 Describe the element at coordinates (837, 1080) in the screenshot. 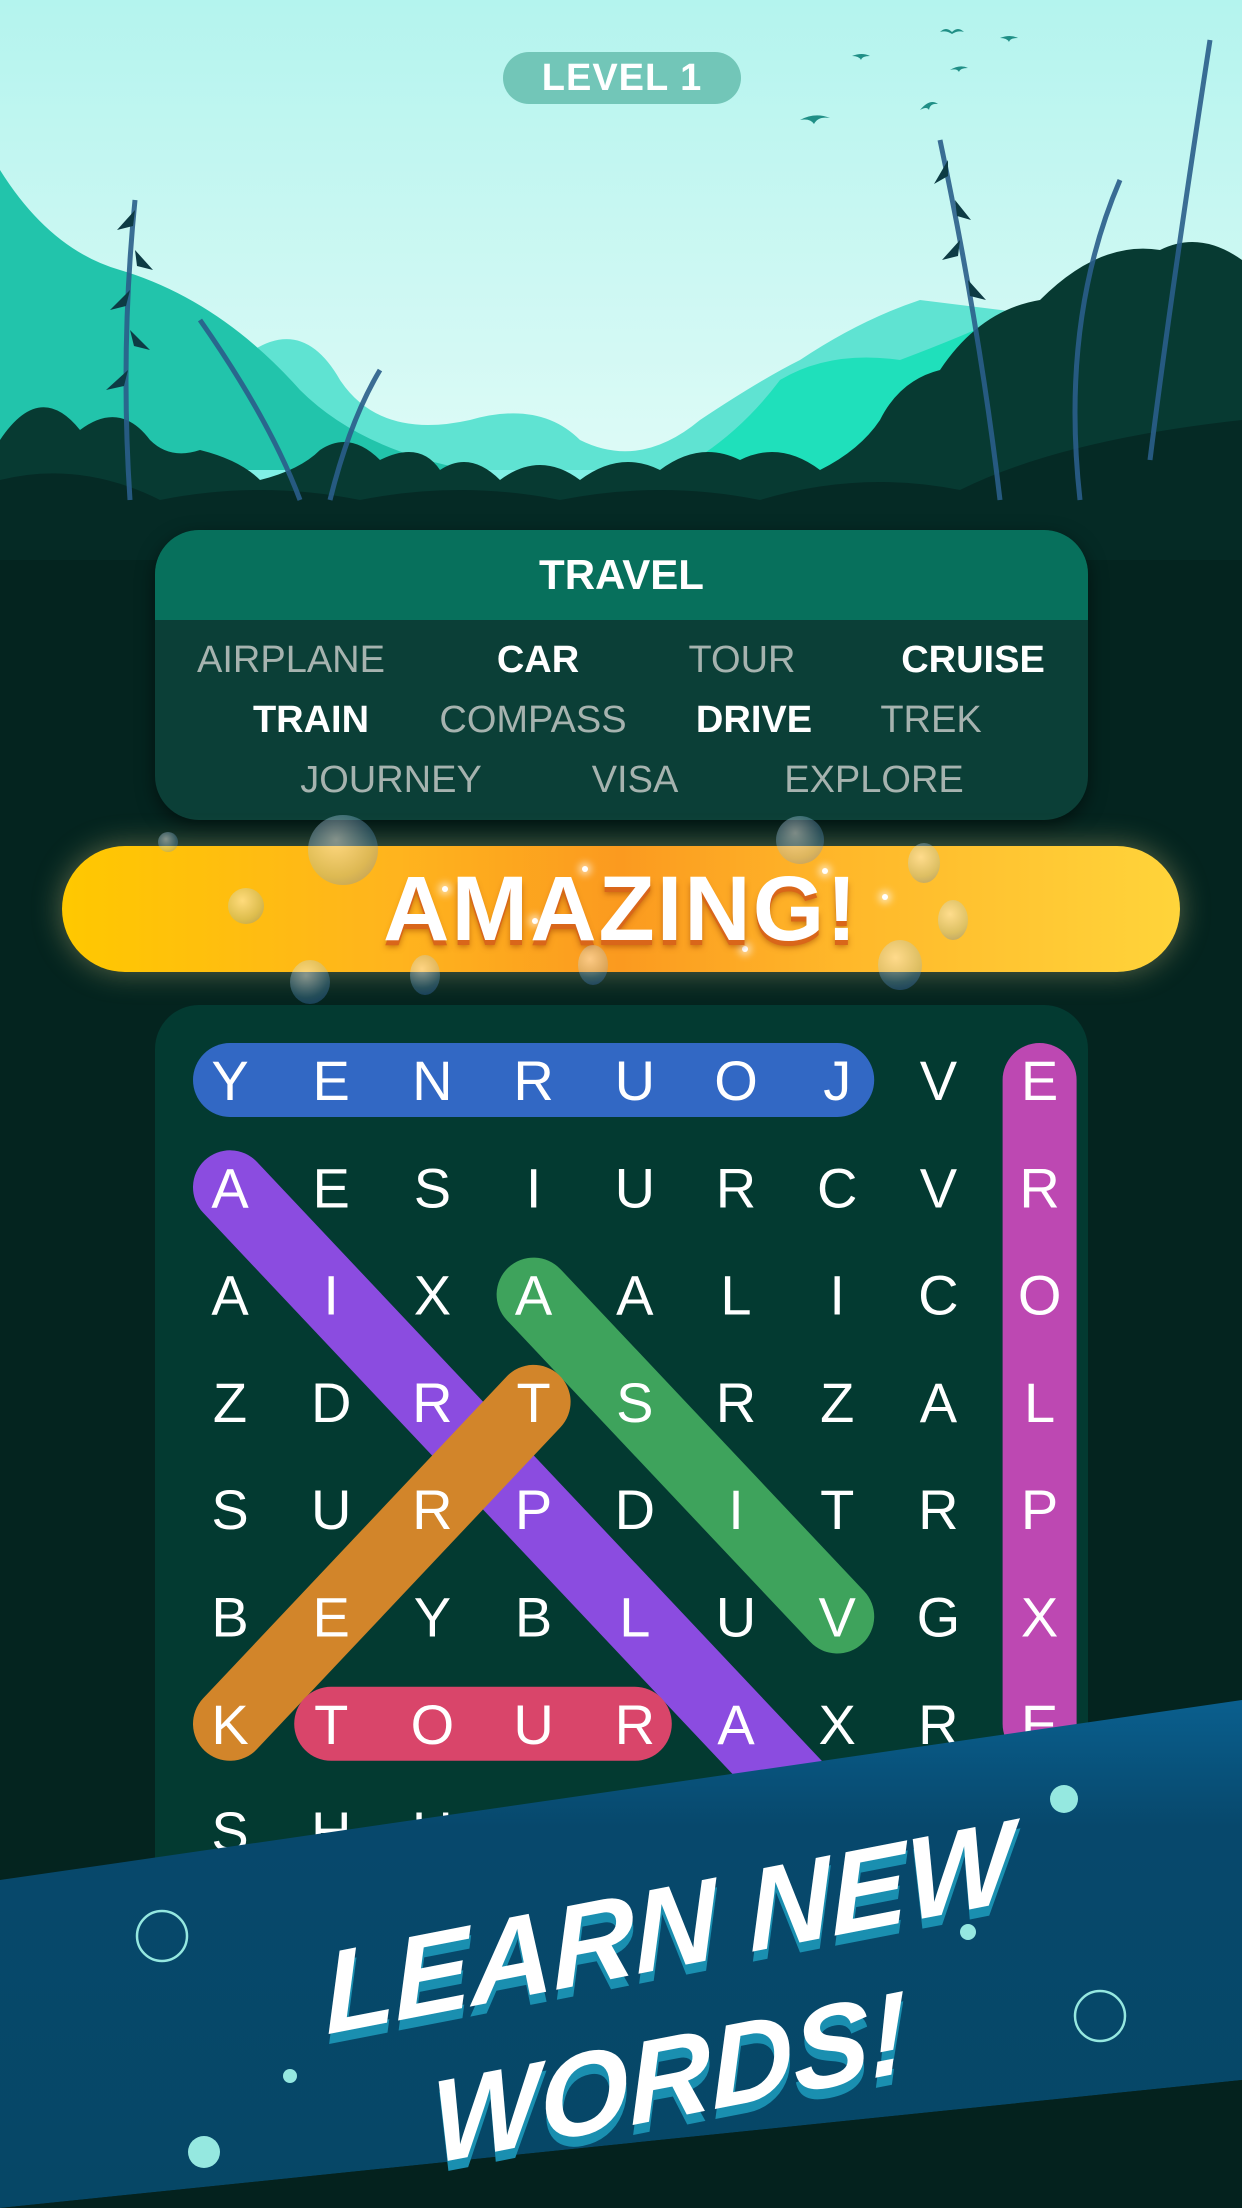

I see `grid-letter: J` at that location.